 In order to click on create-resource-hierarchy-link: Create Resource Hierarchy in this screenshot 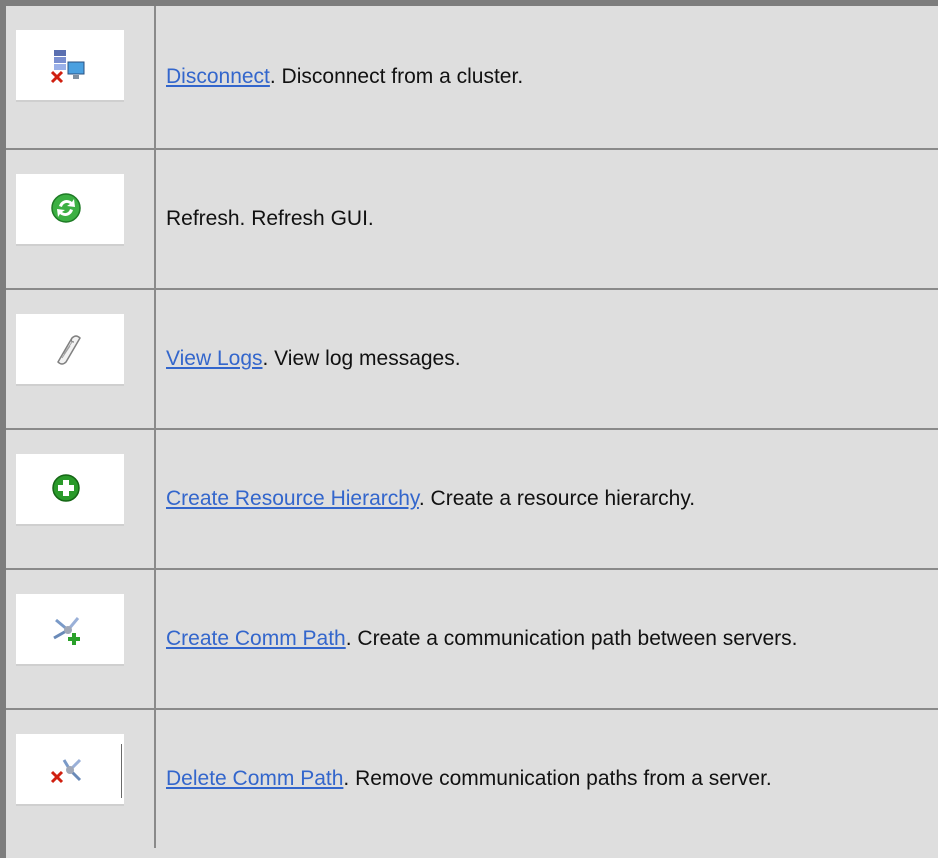, I will do `click(292, 498)`.